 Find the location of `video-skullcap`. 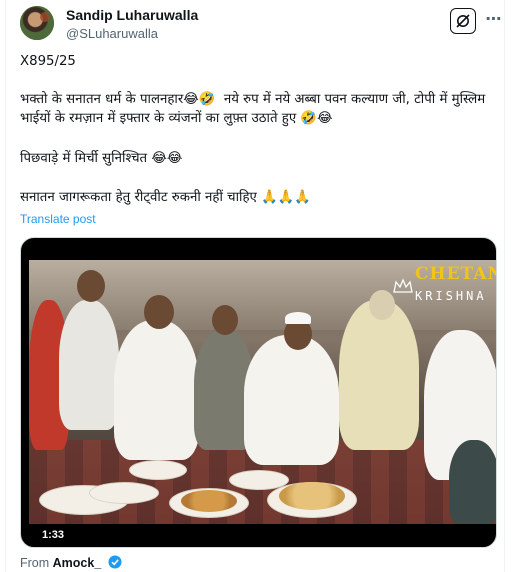

video-skullcap is located at coordinates (298, 318).